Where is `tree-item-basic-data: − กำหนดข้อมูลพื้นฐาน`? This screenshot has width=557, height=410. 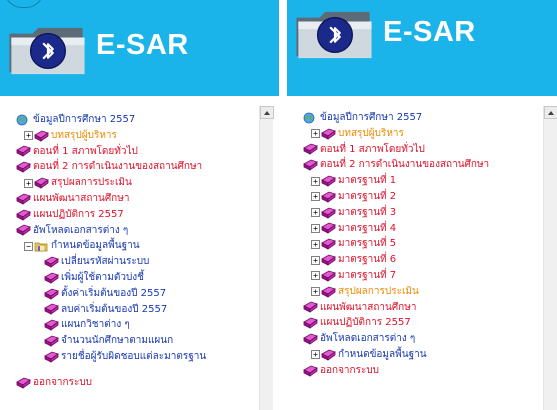 tree-item-basic-data: − กำหนดข้อมูลพื้นฐาน is located at coordinates (111, 246).